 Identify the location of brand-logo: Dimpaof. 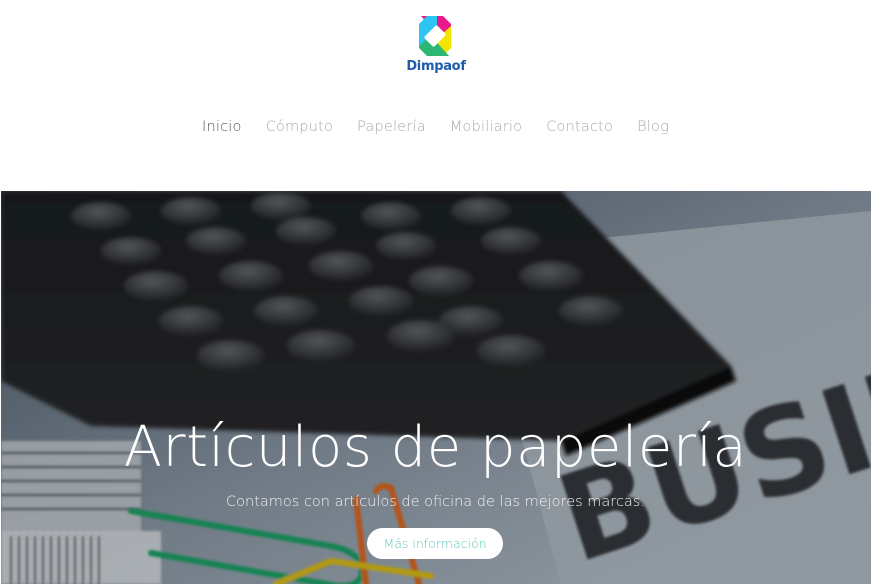
(436, 46).